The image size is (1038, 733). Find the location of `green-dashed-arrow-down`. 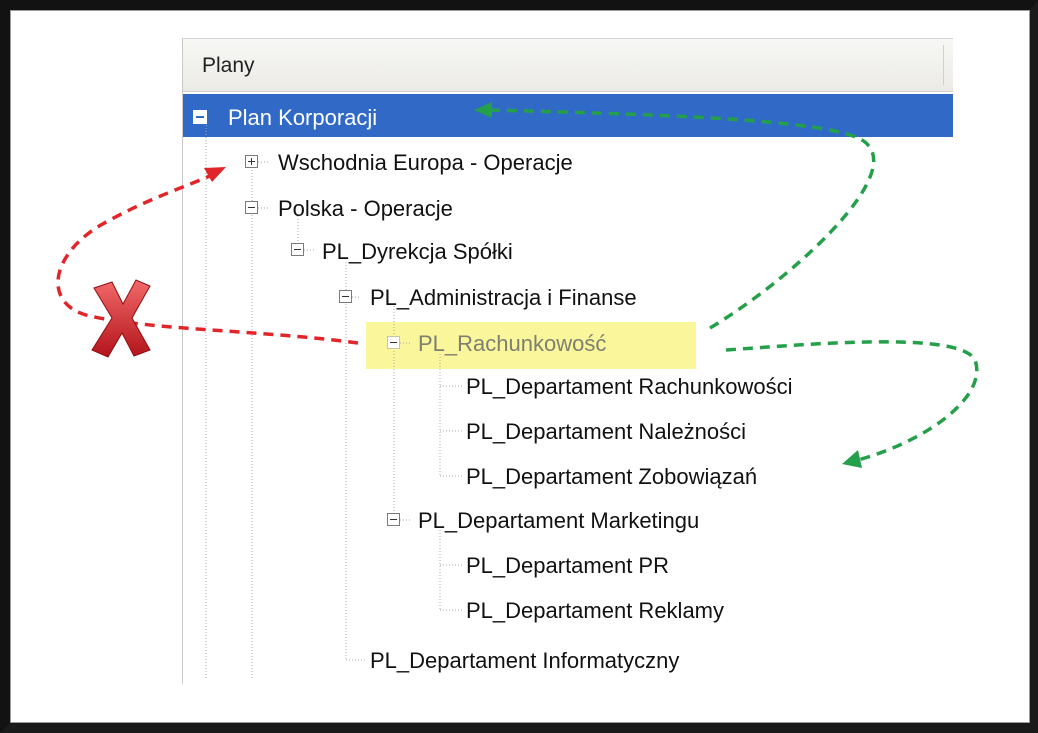

green-dashed-arrow-down is located at coordinates (852, 404).